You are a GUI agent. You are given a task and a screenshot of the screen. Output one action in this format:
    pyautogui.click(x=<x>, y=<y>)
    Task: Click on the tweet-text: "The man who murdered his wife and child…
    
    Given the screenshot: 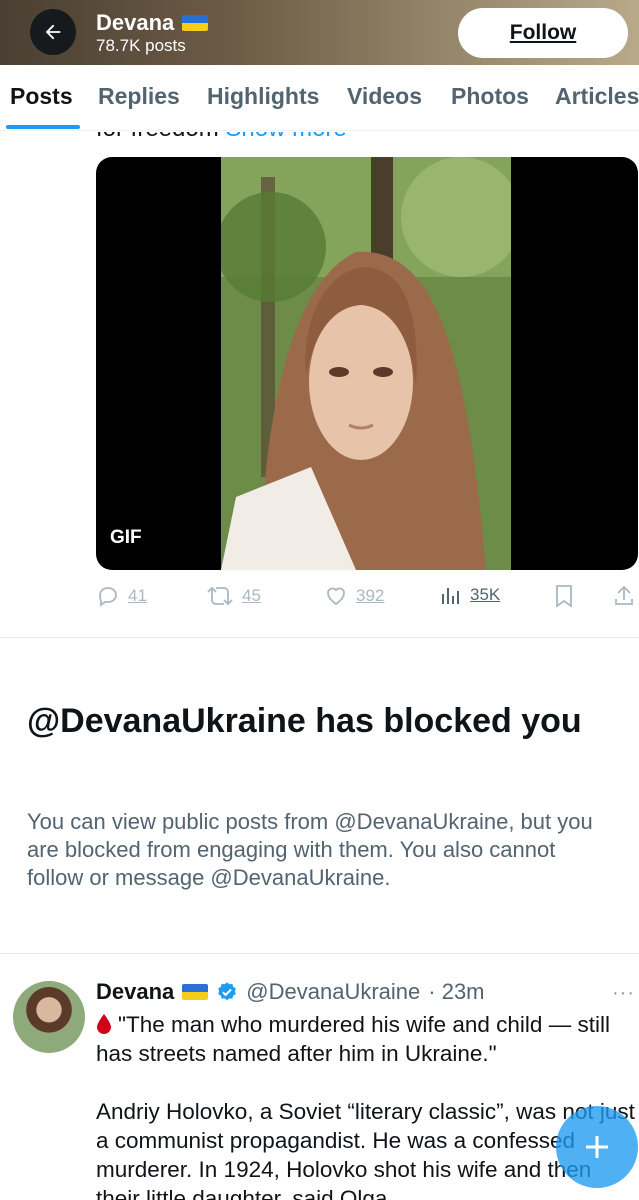 What is the action you would take?
    pyautogui.click(x=365, y=1106)
    